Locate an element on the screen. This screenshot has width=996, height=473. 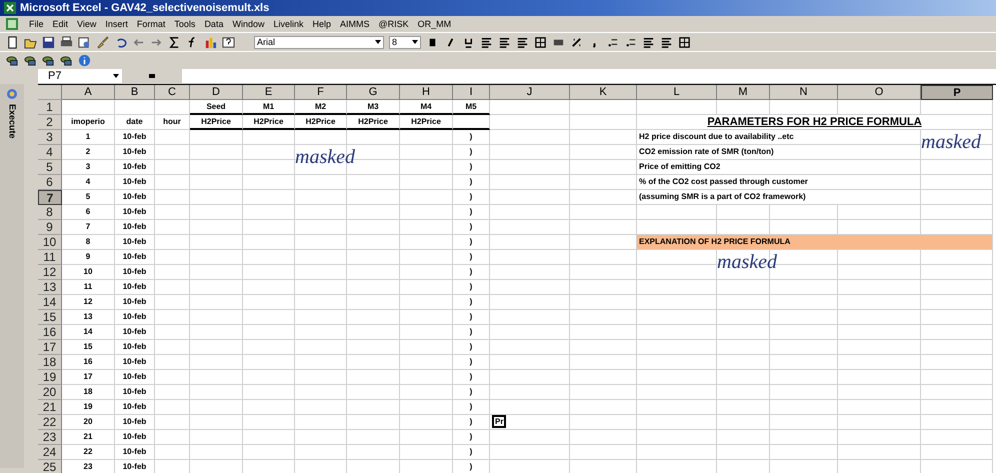
row-header: 20 is located at coordinates (50, 392).